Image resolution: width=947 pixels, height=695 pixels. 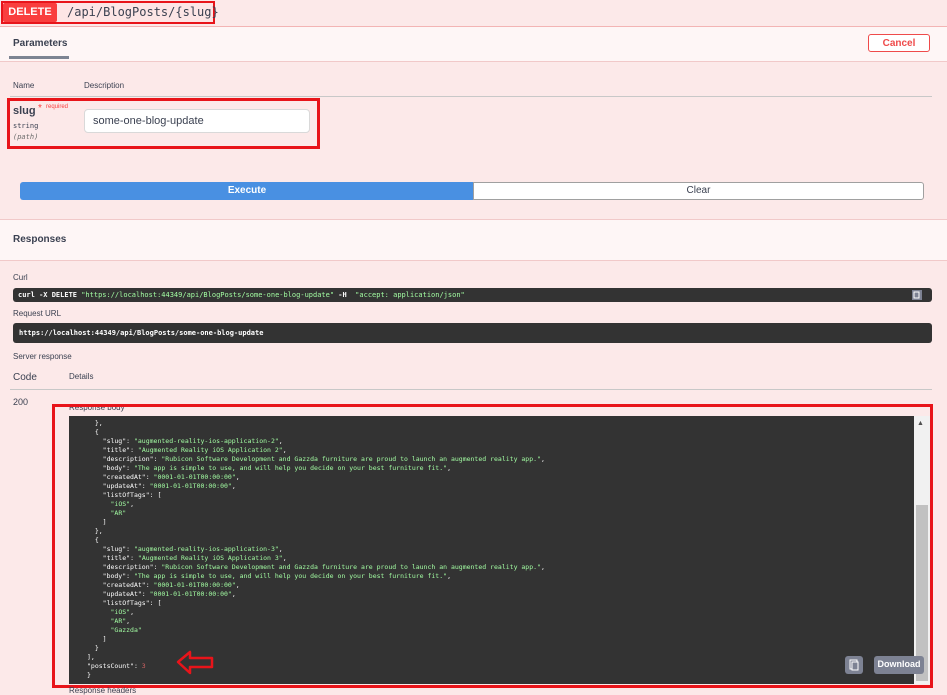 I want to click on responses-title: Responses, so click(x=40, y=239).